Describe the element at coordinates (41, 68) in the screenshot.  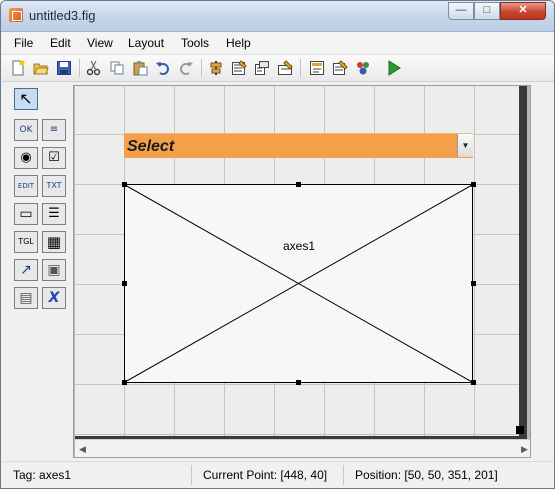
I see `open-folder-icon` at that location.